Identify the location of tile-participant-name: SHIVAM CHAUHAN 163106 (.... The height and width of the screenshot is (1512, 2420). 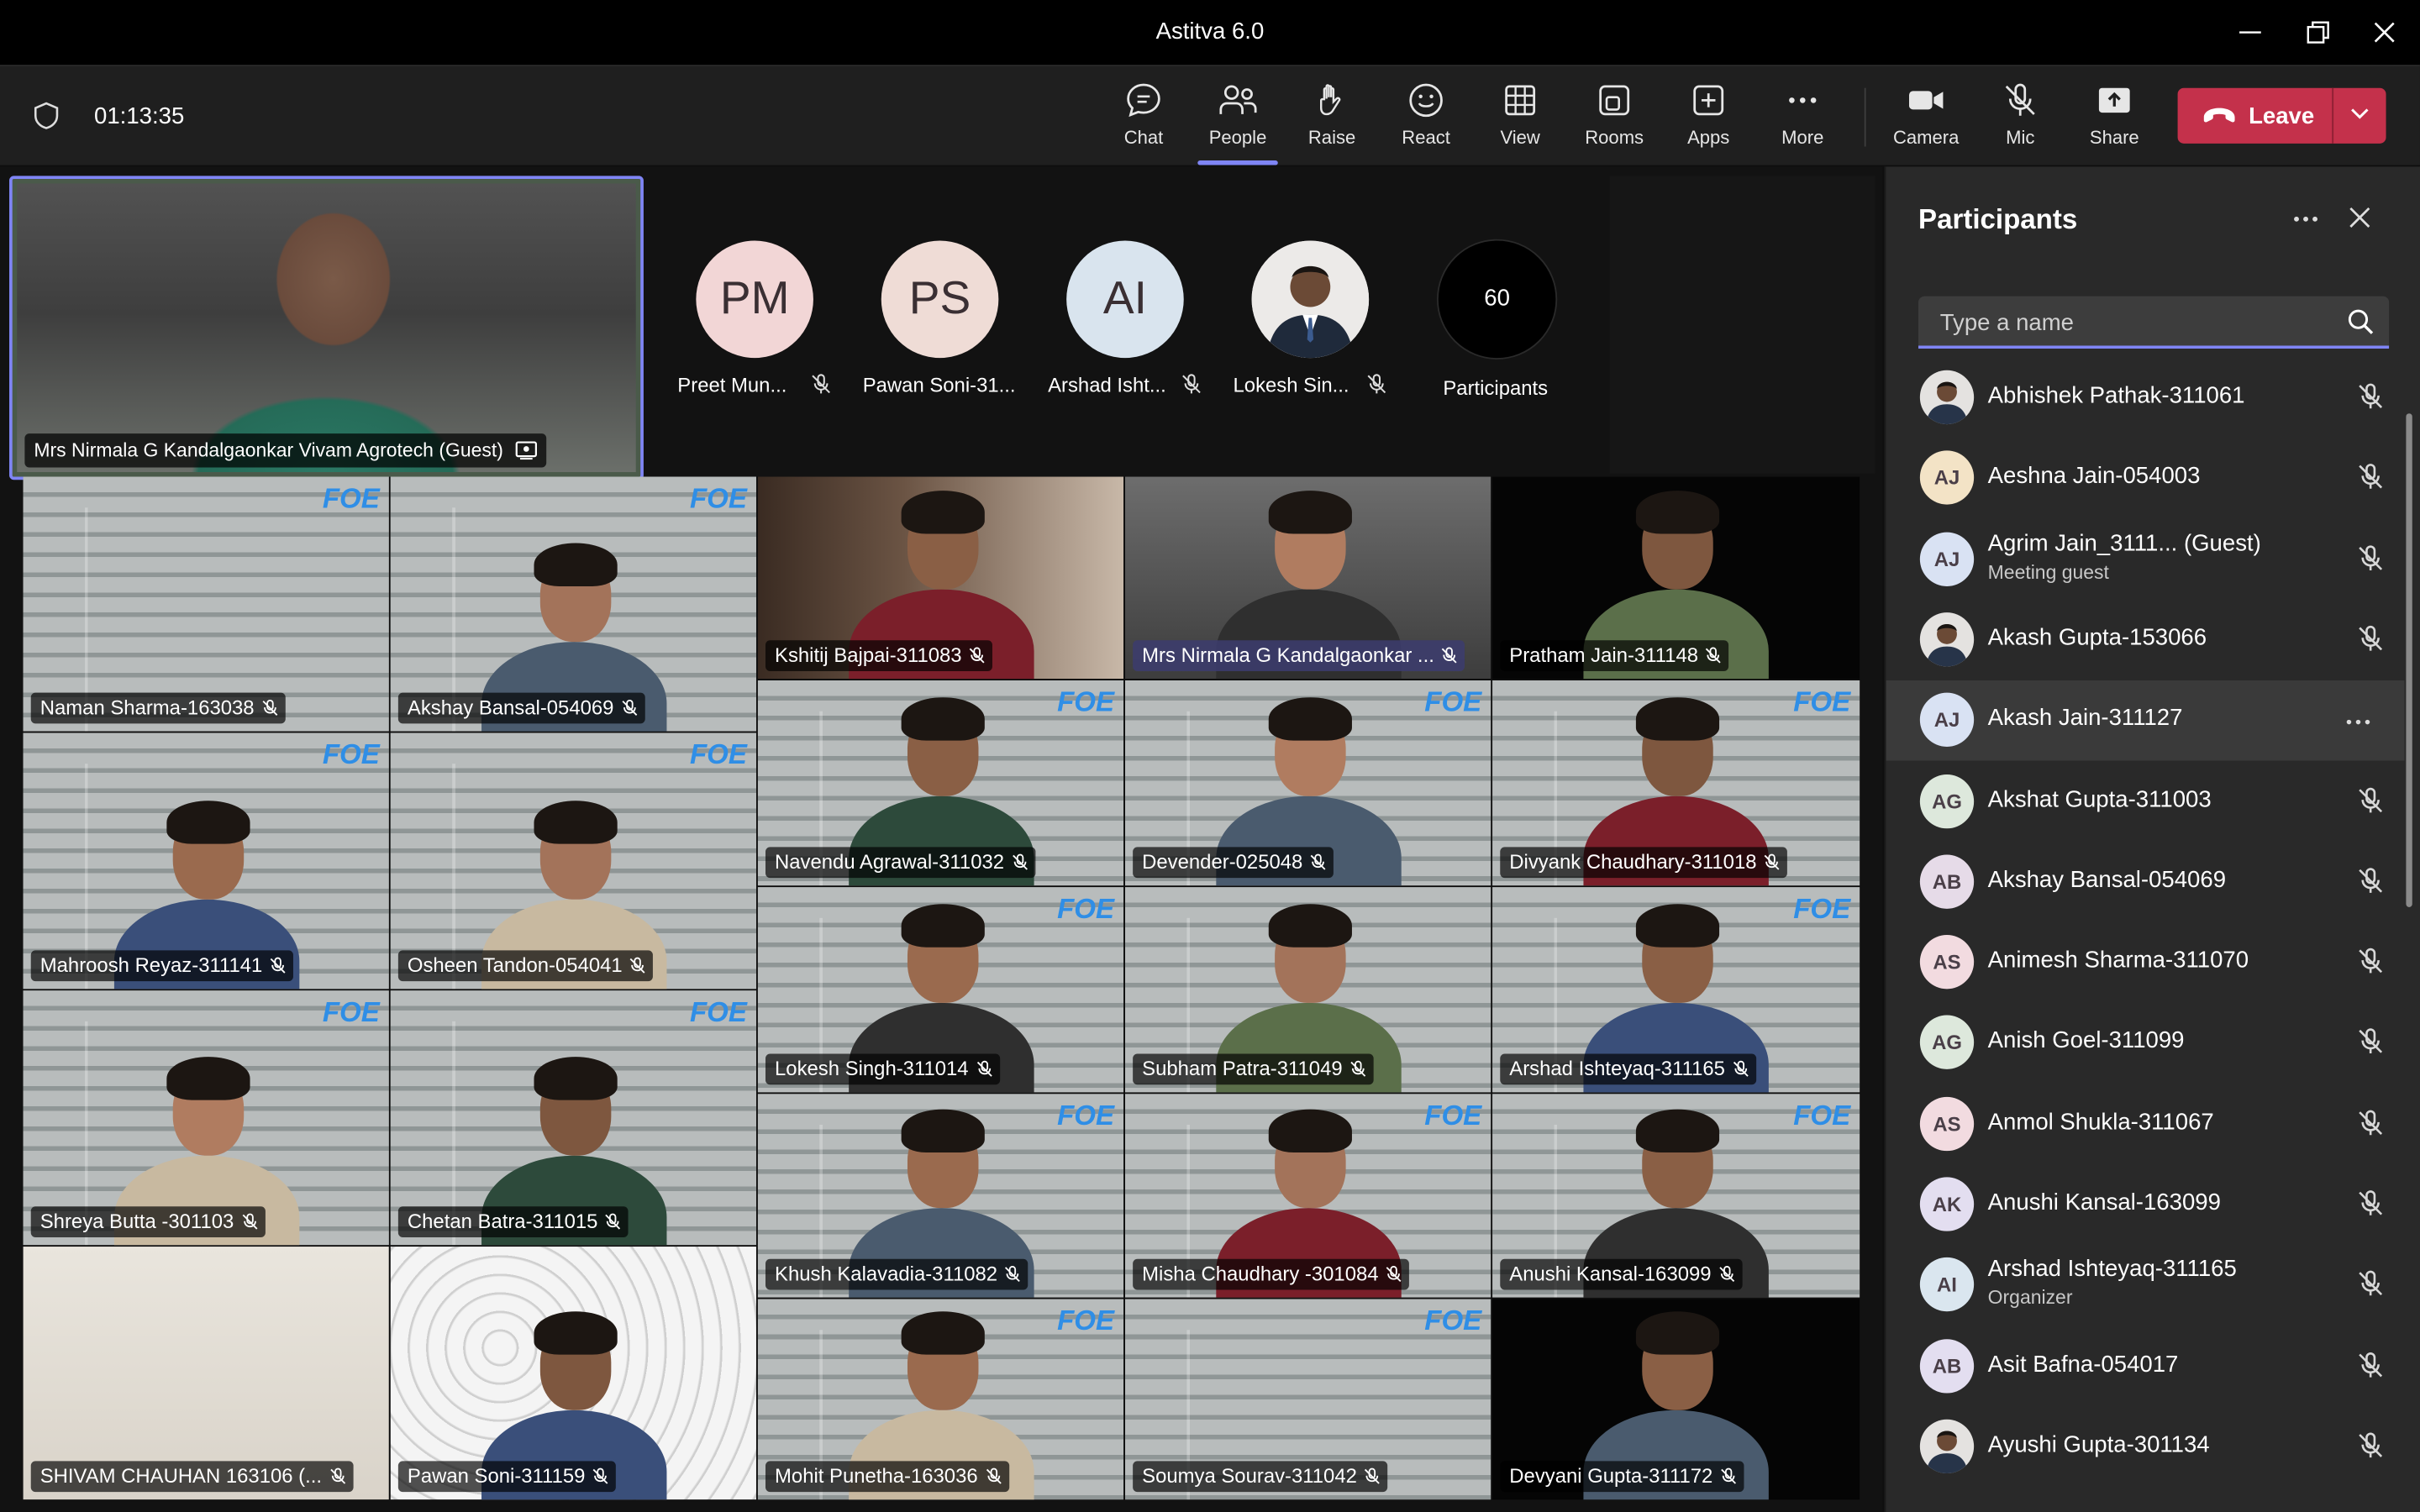
(181, 1476).